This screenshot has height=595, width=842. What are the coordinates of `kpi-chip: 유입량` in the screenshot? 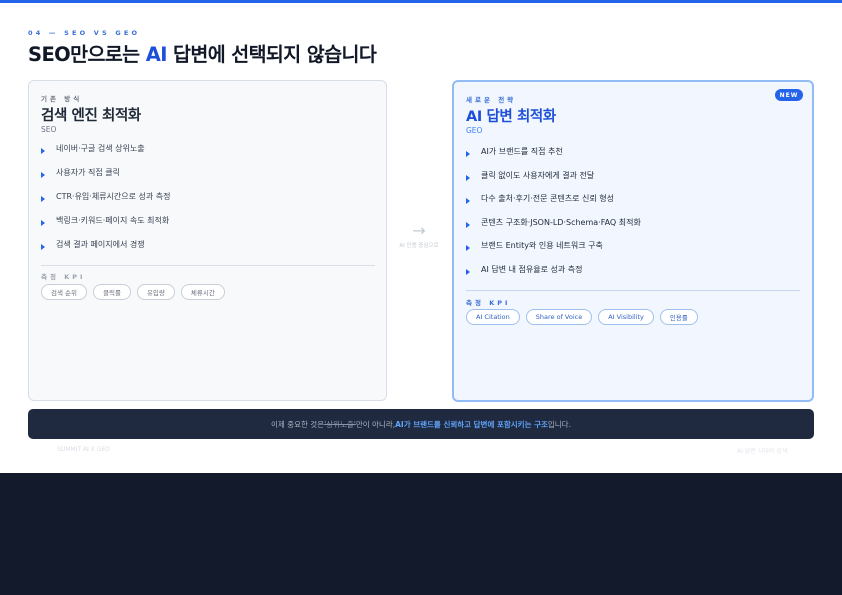 It's located at (155, 292).